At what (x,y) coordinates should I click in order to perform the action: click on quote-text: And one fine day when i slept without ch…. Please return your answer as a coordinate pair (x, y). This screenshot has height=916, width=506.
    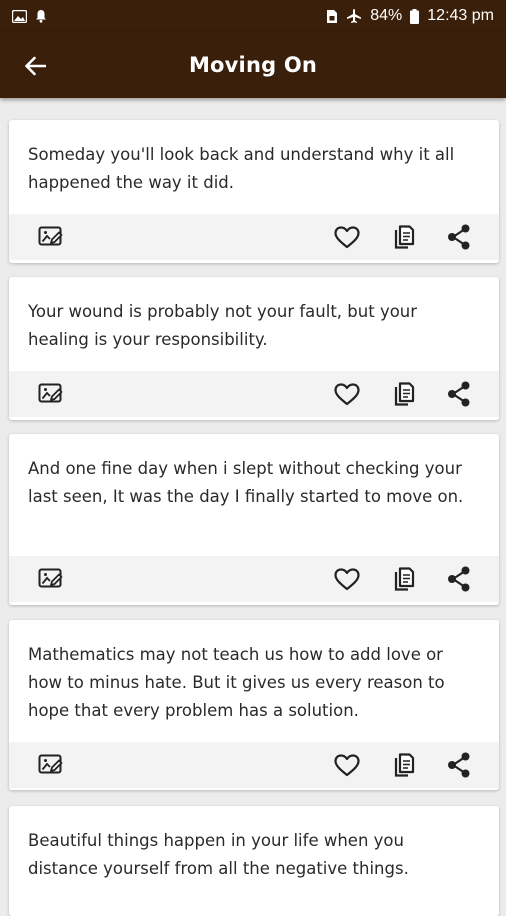
    Looking at the image, I should click on (246, 482).